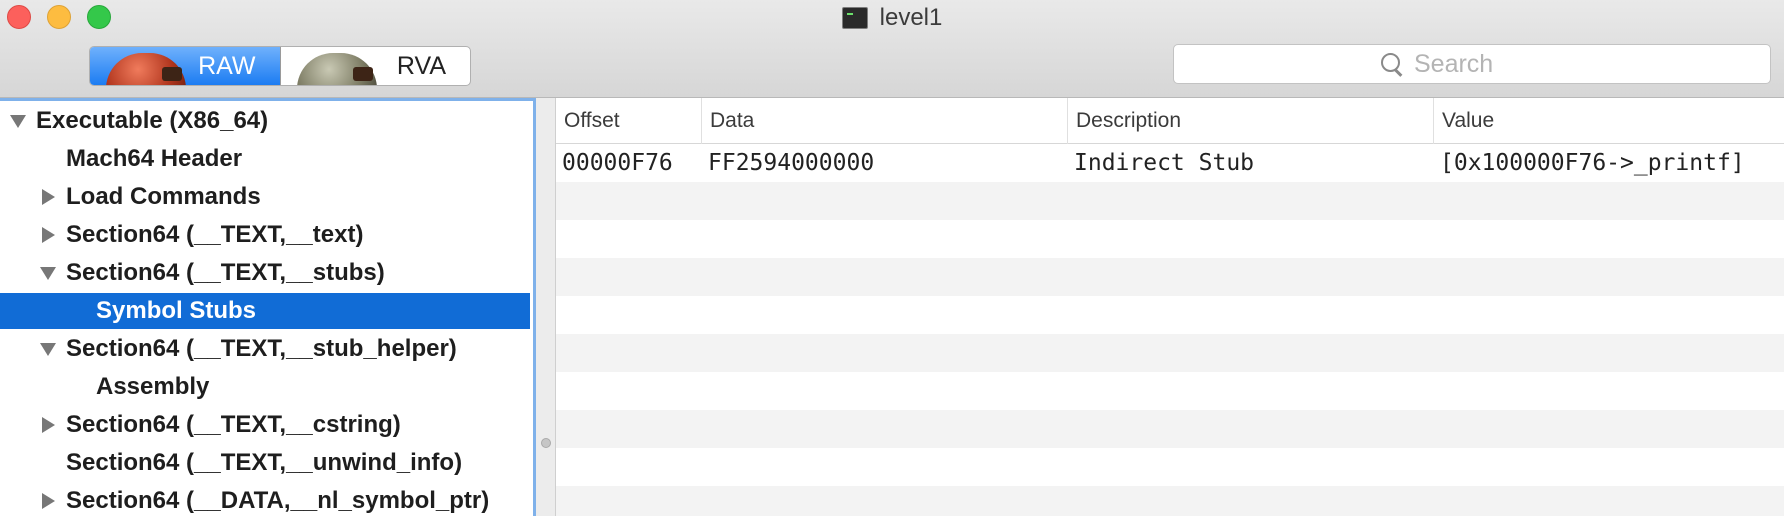 Image resolution: width=1784 pixels, height=516 pixels. I want to click on window-title: level1, so click(892, 18).